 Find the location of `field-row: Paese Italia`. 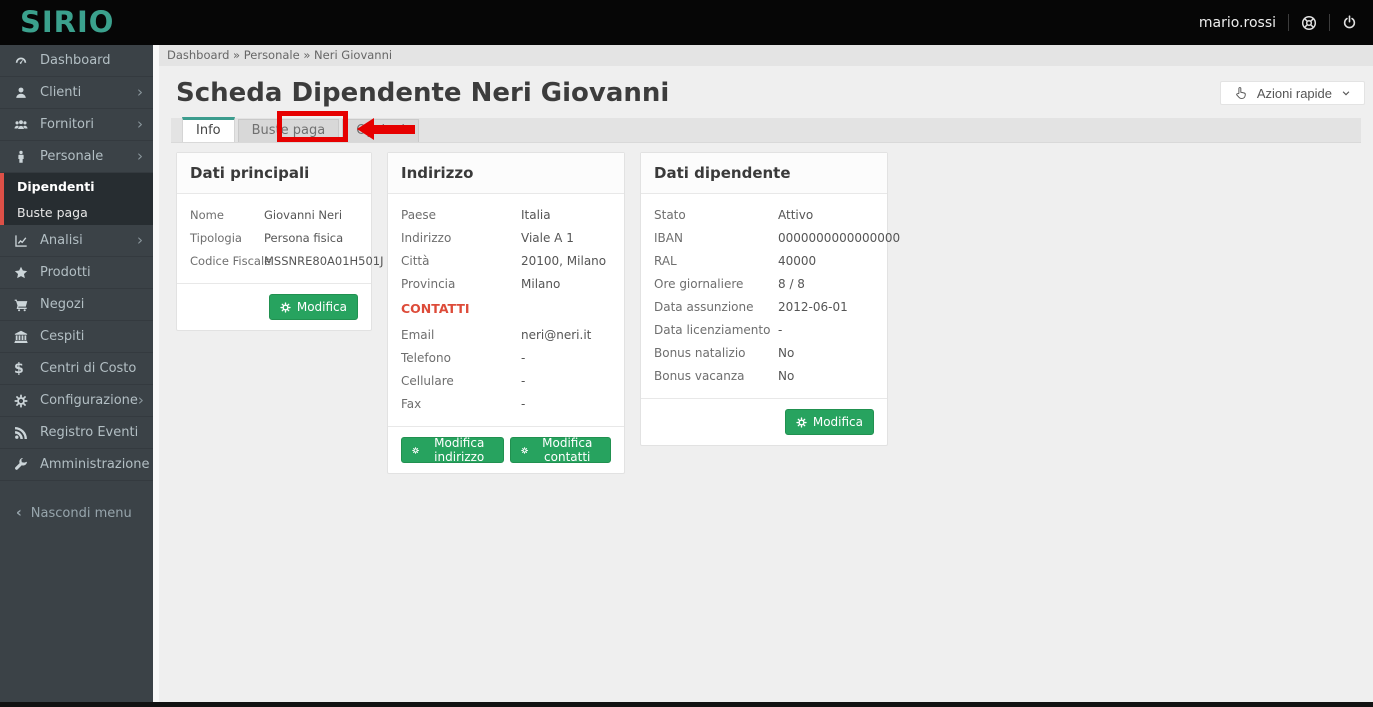

field-row: Paese Italia is located at coordinates (506, 215).